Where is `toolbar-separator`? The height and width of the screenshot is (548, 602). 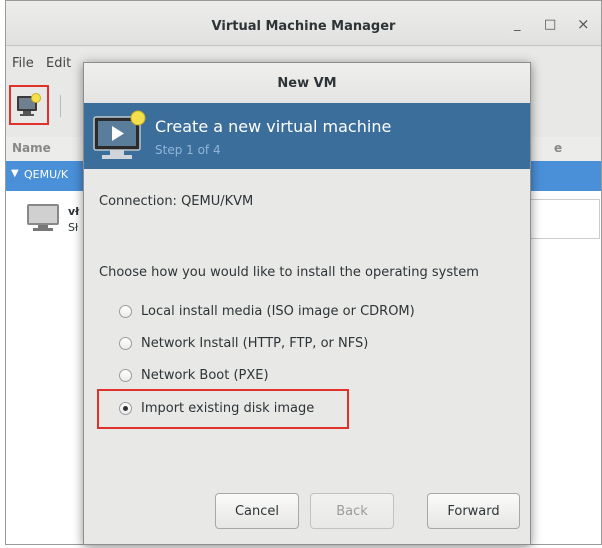
toolbar-separator is located at coordinates (60, 106).